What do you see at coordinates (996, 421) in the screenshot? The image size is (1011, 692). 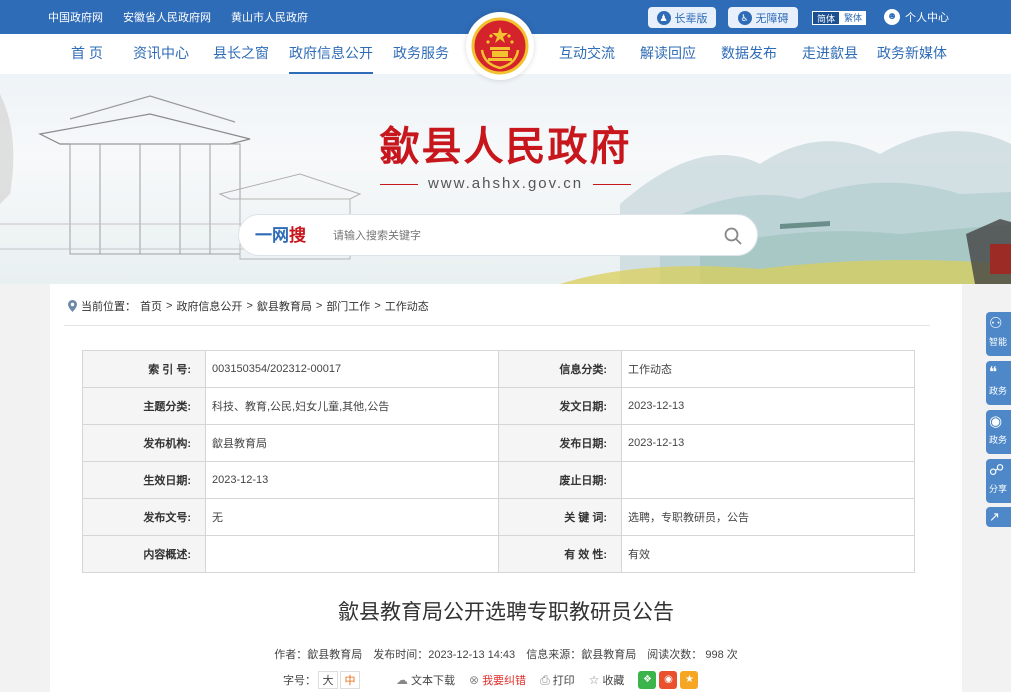 I see `weibo-icon: ◉` at bounding box center [996, 421].